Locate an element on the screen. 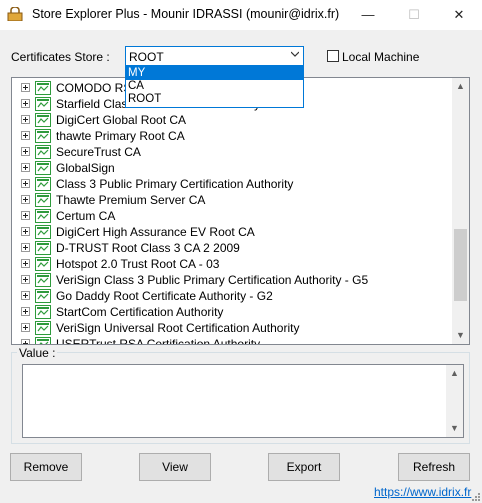  certificate-row: D-TRUST Root Class 3 CA 2 2009 is located at coordinates (232, 248).